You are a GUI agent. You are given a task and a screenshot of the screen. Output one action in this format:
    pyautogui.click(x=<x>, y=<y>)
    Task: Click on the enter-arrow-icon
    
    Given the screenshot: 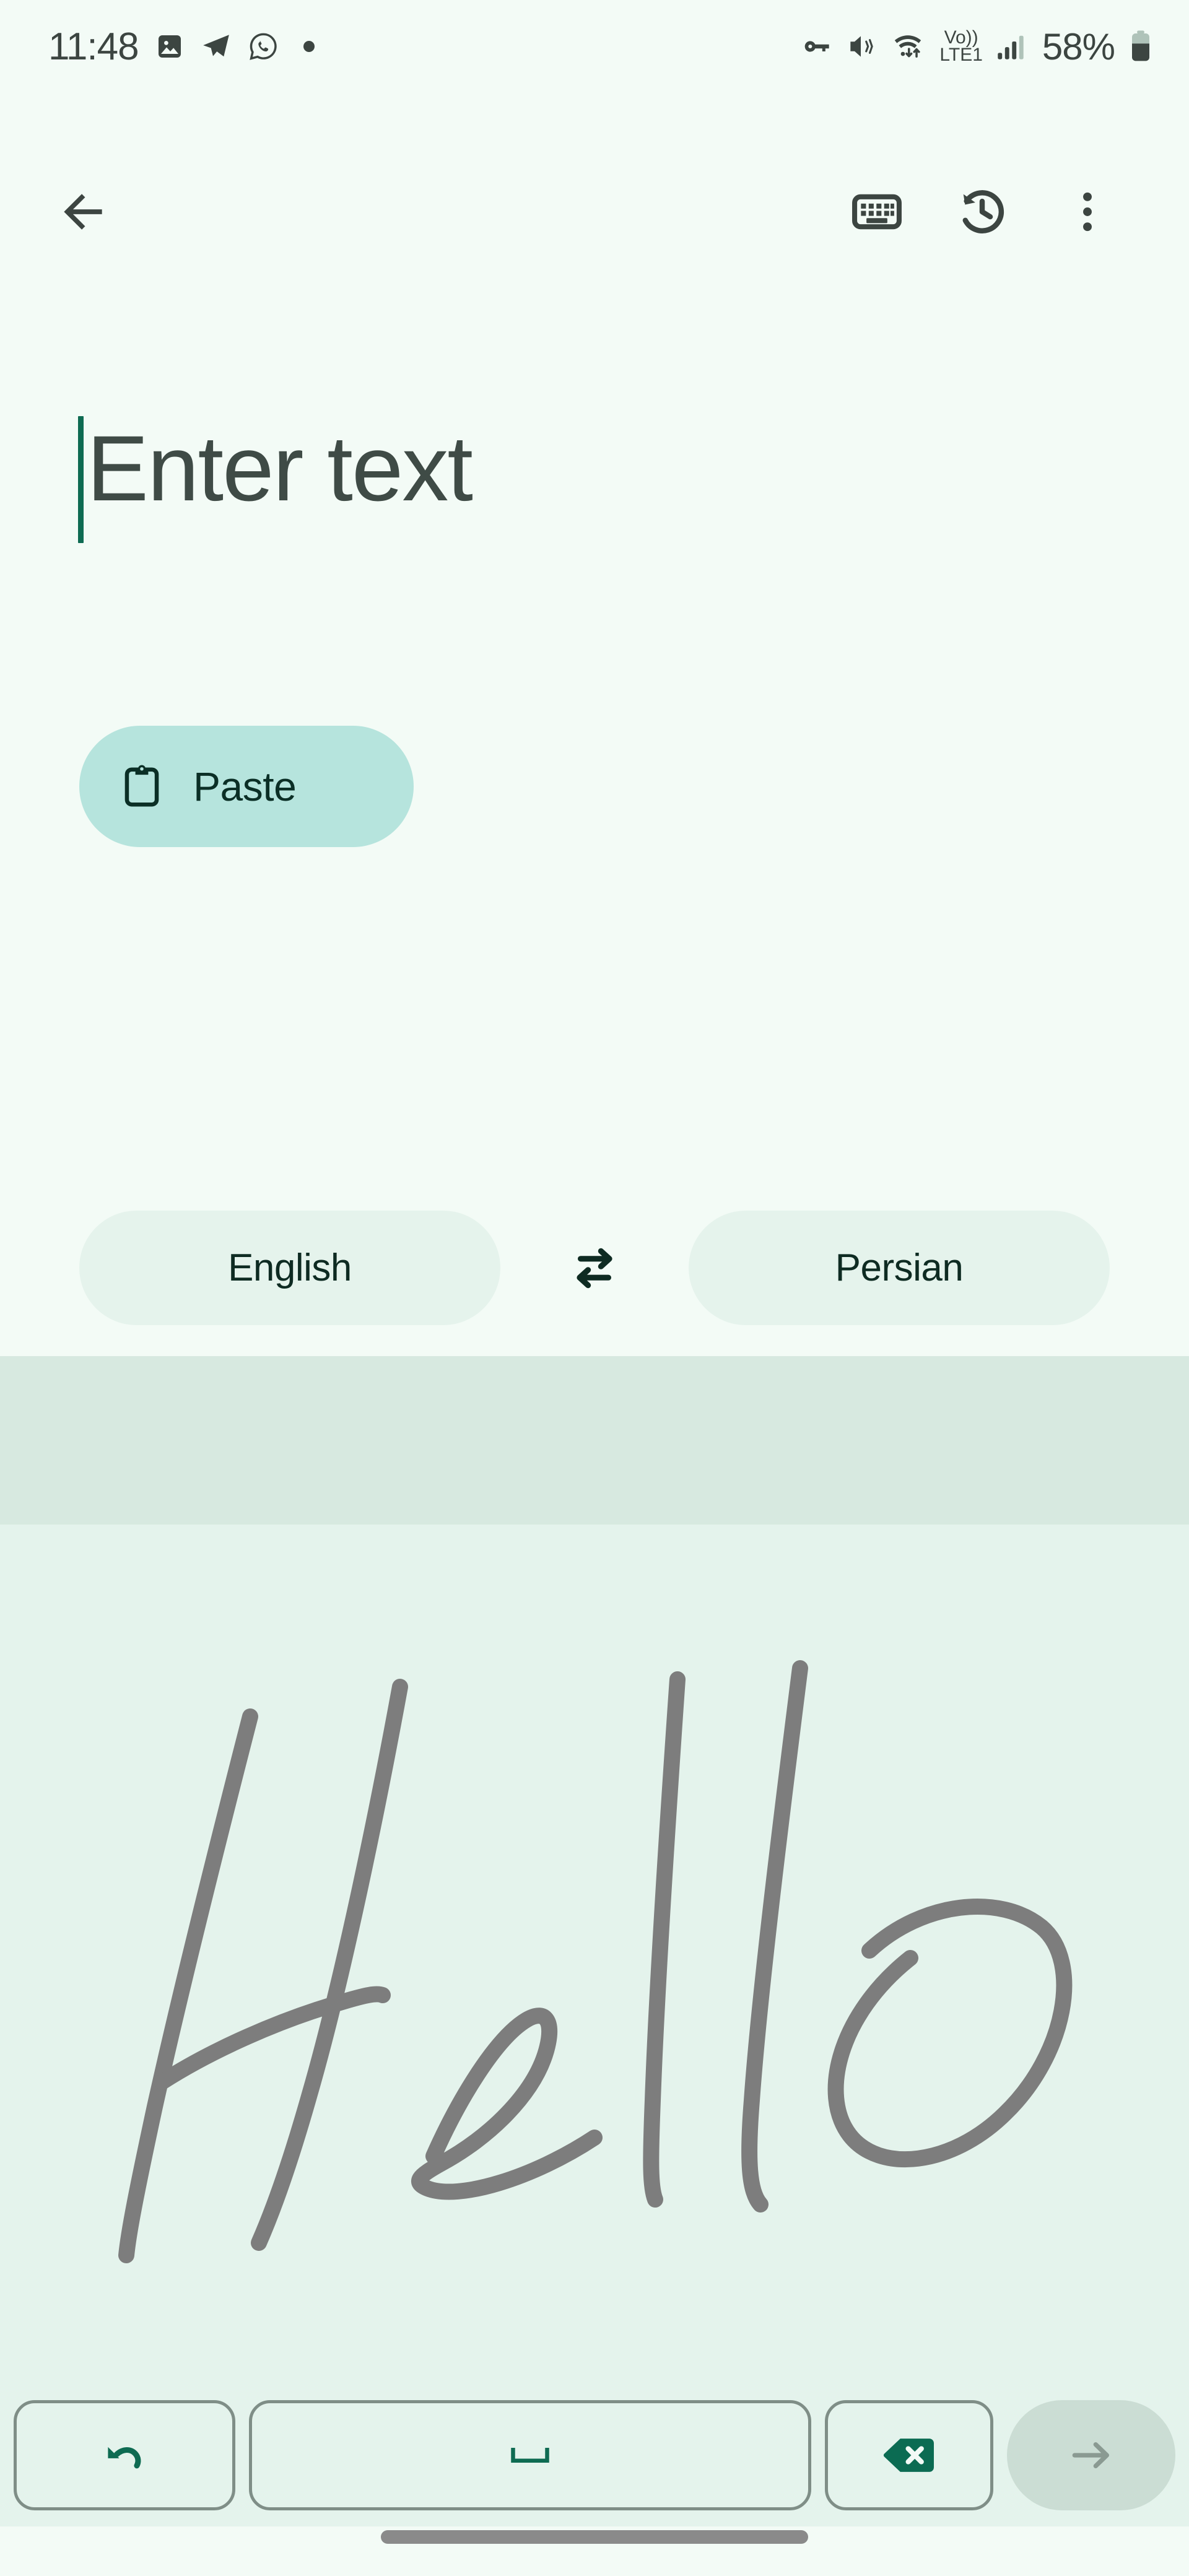 What is the action you would take?
    pyautogui.click(x=1091, y=2455)
    